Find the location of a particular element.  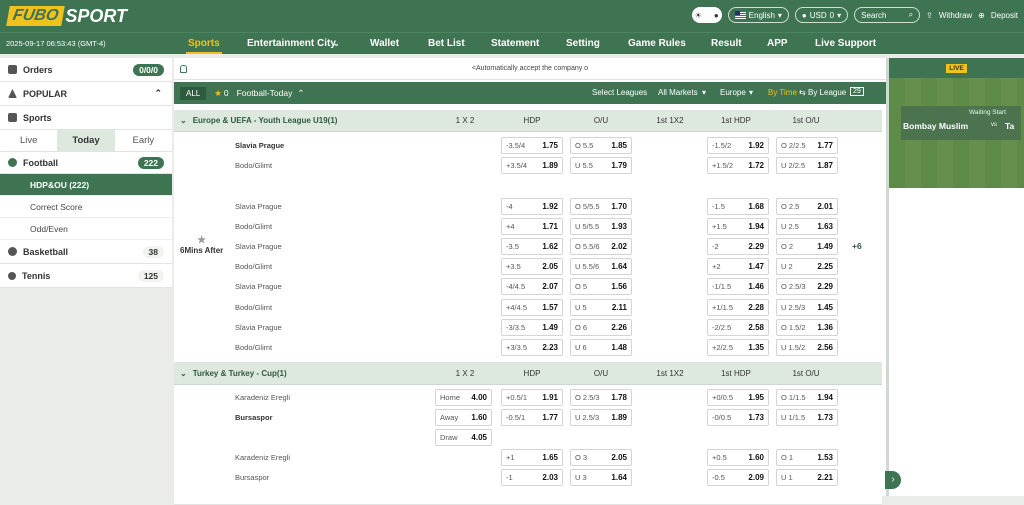

first-half-hdp-cell: +0/0.5 1.95 is located at coordinates (738, 397).